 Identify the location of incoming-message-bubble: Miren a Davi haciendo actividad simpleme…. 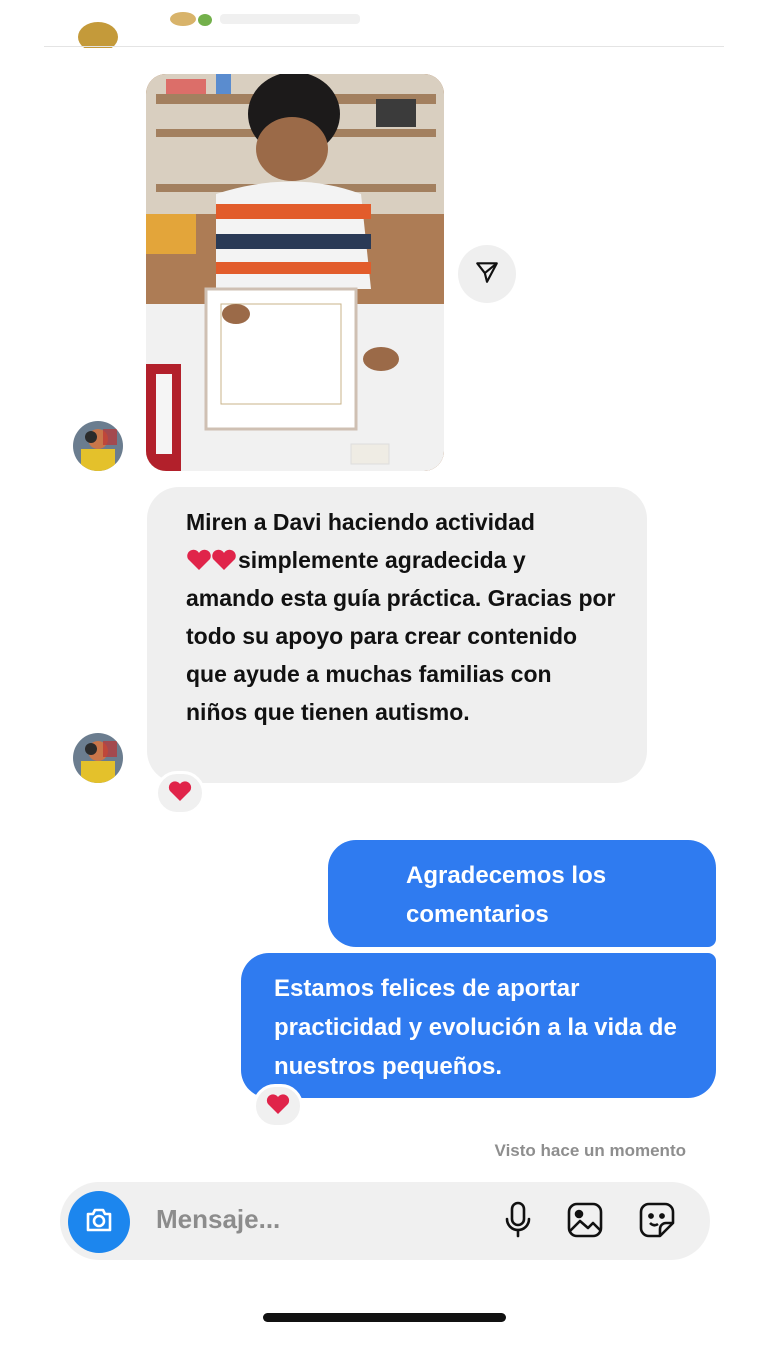
(397, 635).